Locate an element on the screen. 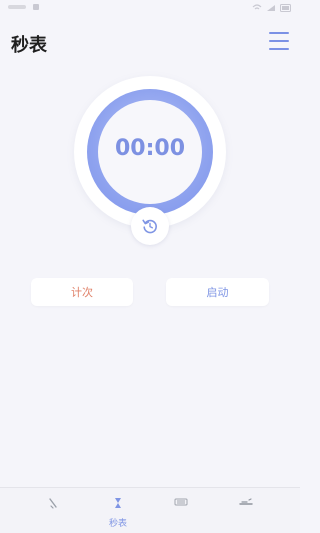  status-left is located at coordinates (24, 7).